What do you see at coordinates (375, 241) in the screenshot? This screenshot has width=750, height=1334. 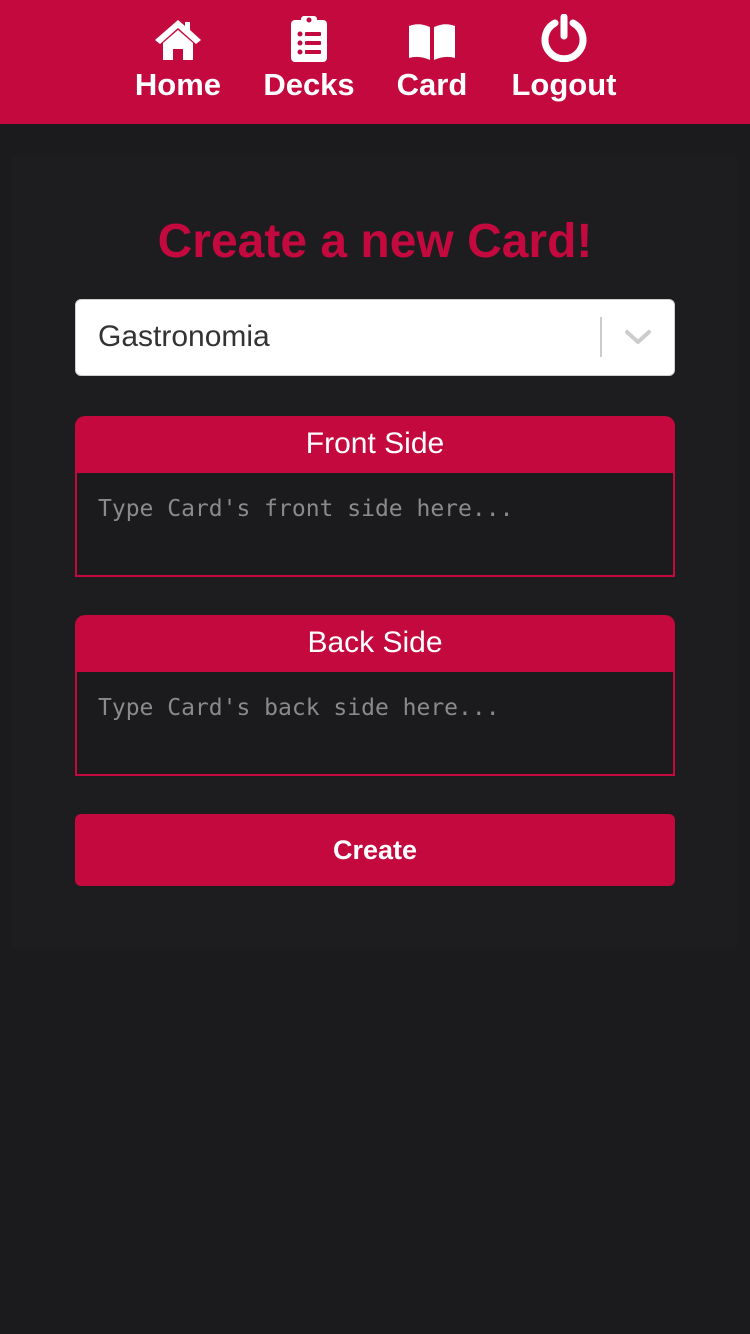 I see `page-title: Create a new Card!` at bounding box center [375, 241].